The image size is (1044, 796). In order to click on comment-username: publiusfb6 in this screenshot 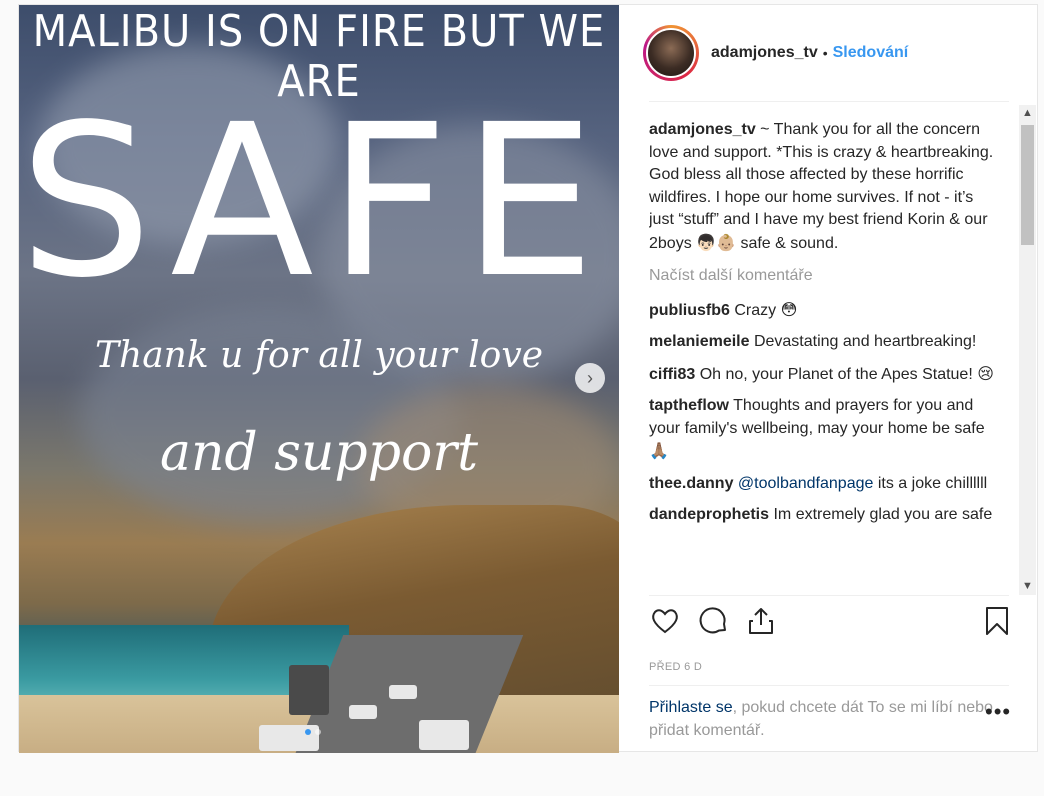, I will do `click(689, 310)`.